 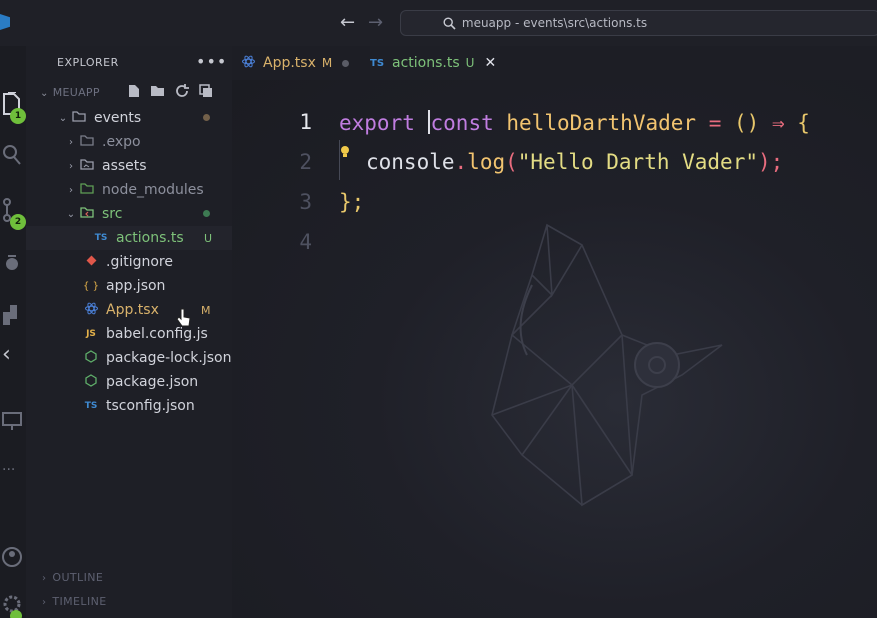 I want to click on collapse-chevron-icon: ‹, so click(x=13, y=355).